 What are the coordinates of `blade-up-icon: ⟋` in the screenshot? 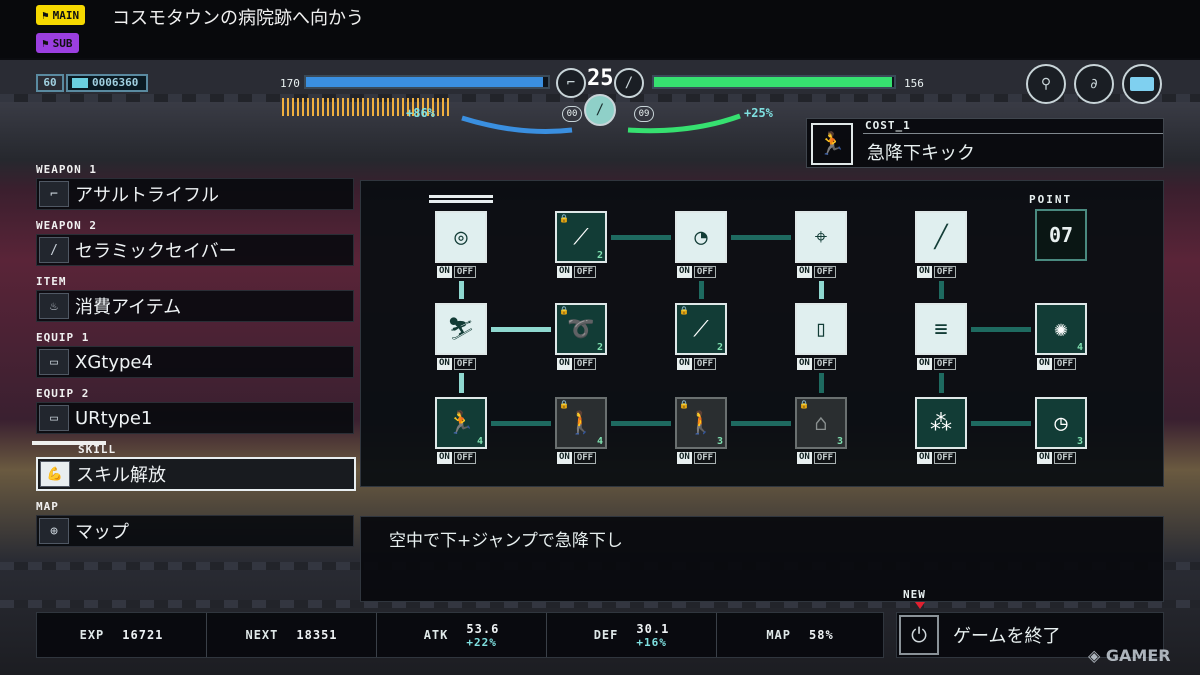 It's located at (701, 329).